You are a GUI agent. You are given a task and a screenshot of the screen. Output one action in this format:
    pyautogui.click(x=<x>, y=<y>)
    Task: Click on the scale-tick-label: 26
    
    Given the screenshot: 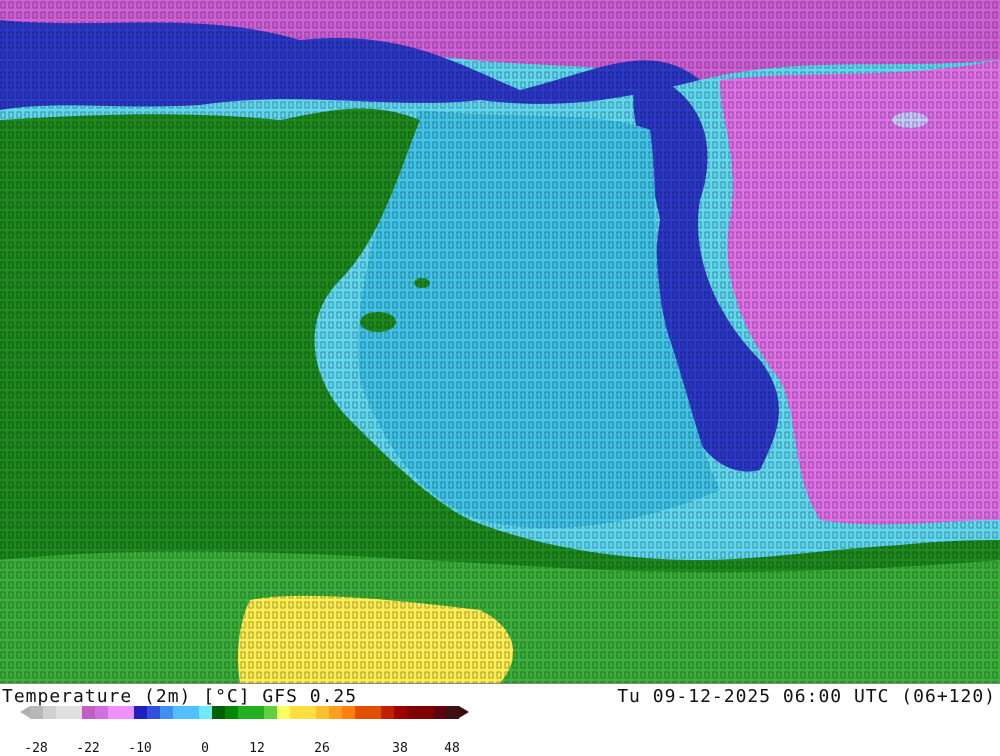 What is the action you would take?
    pyautogui.click(x=322, y=748)
    